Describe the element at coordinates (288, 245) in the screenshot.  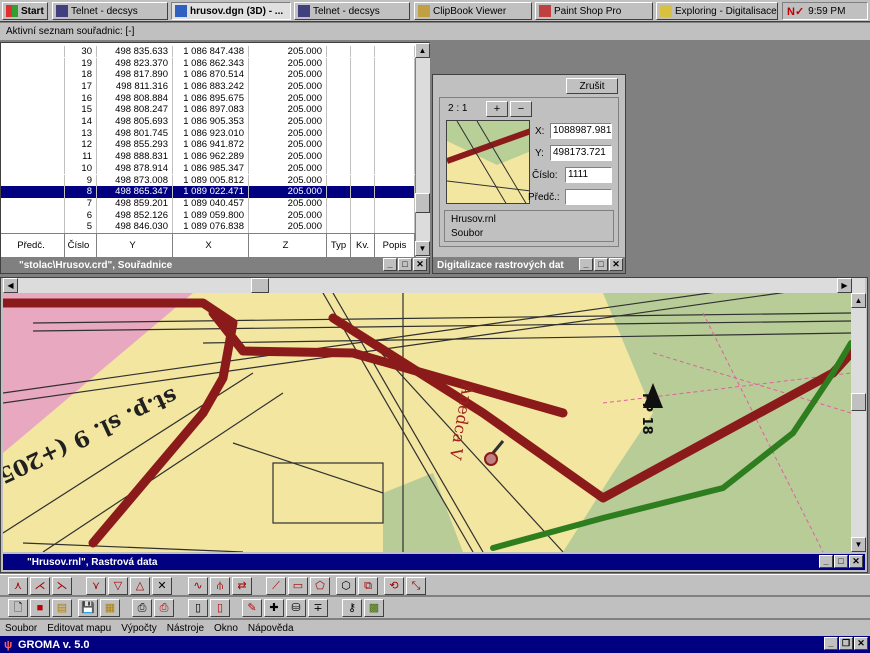
I see `col-header: Z` at that location.